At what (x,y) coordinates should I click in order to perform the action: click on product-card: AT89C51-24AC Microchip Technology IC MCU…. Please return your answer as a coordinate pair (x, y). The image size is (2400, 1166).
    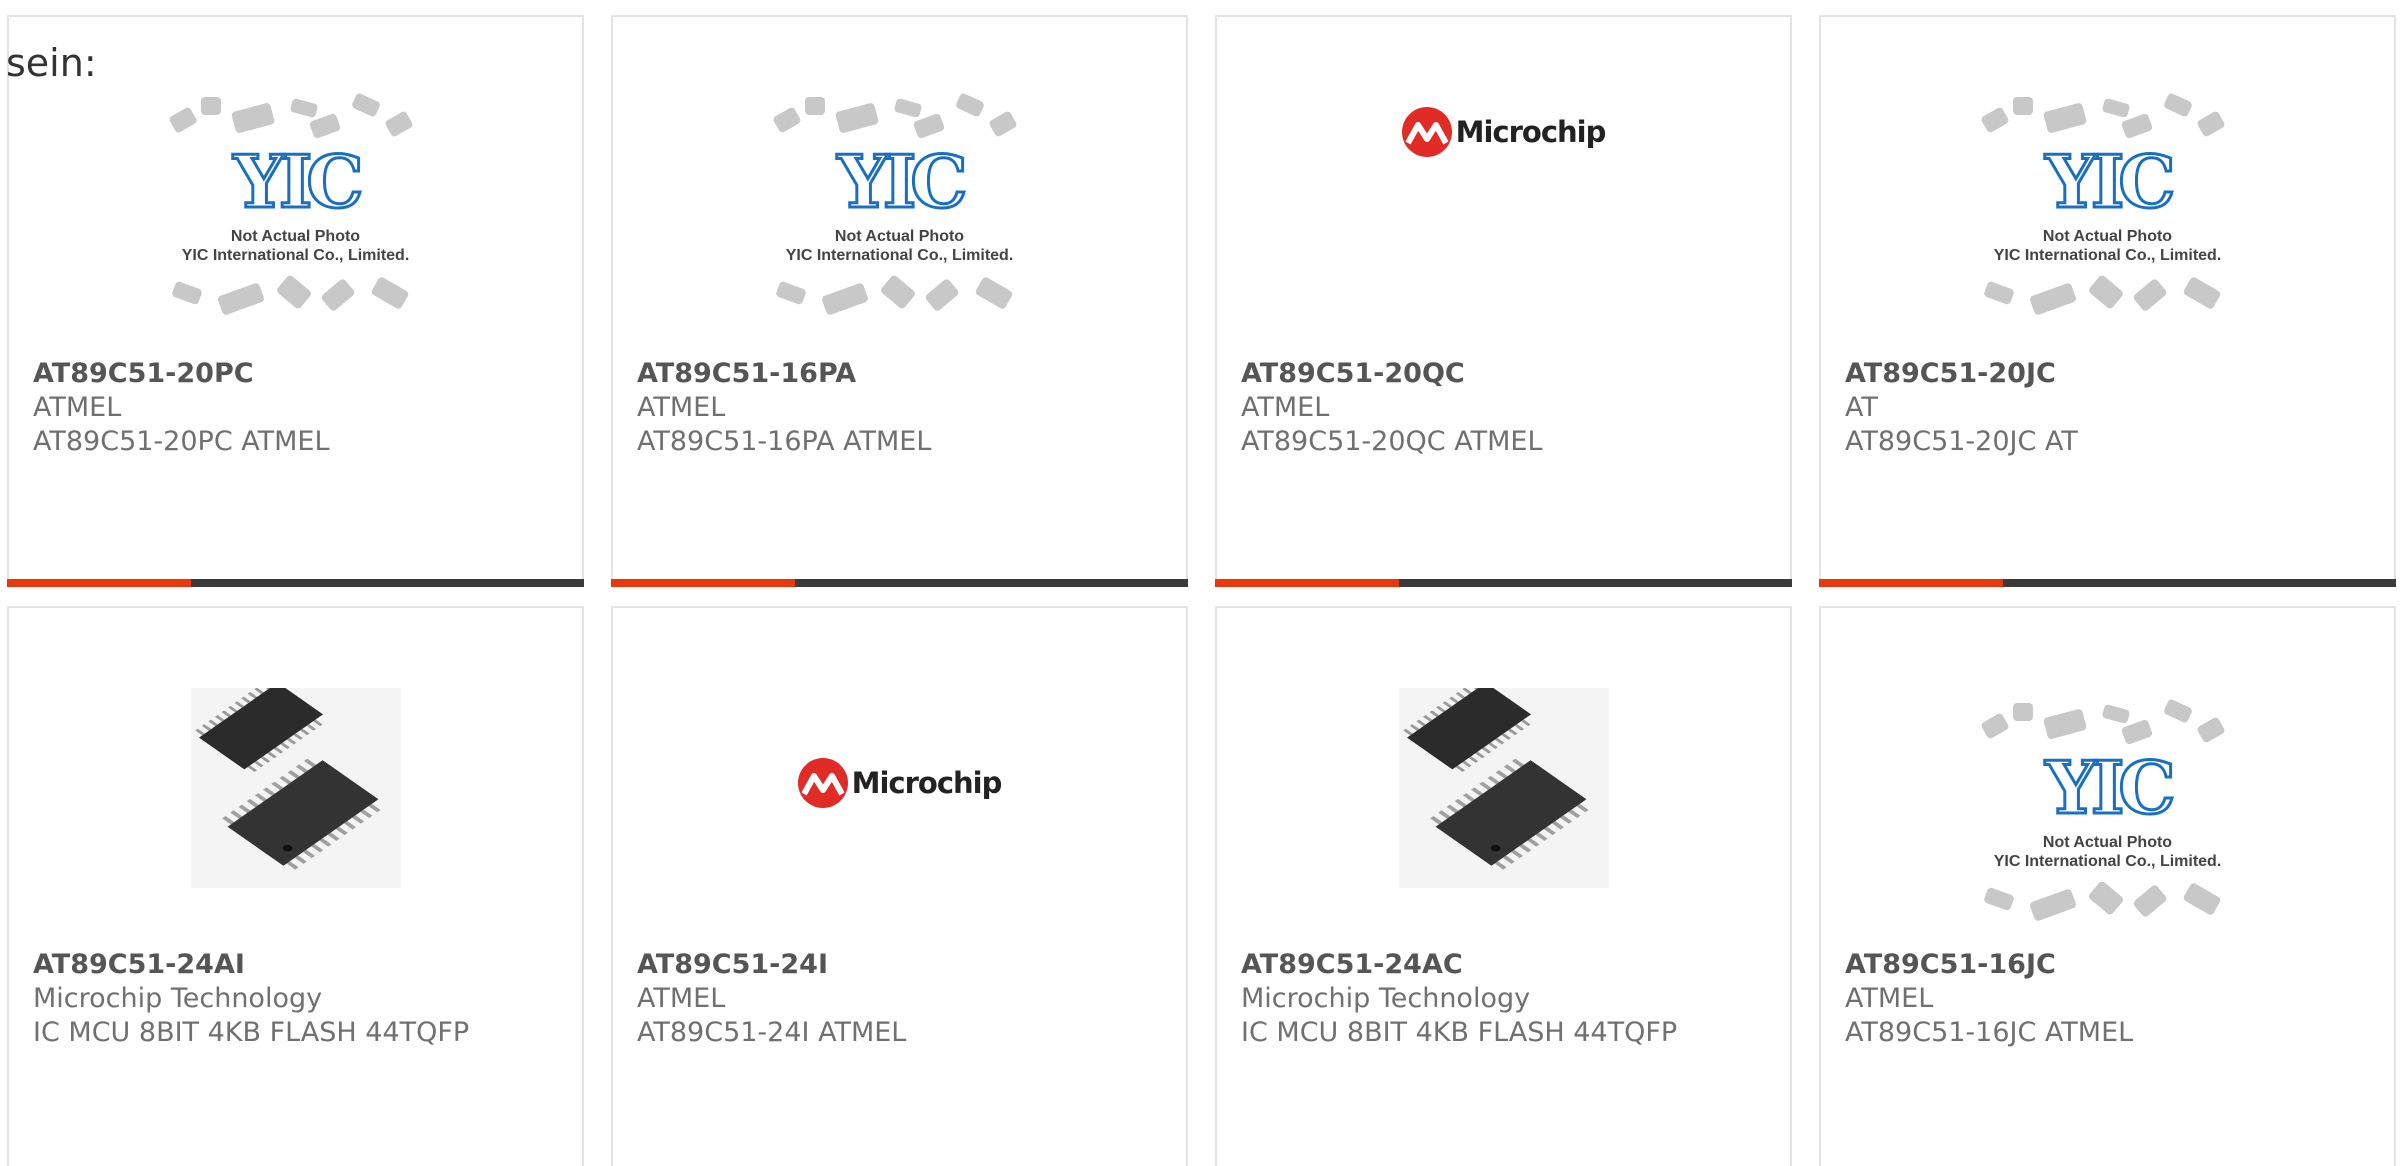
    Looking at the image, I should click on (1503, 886).